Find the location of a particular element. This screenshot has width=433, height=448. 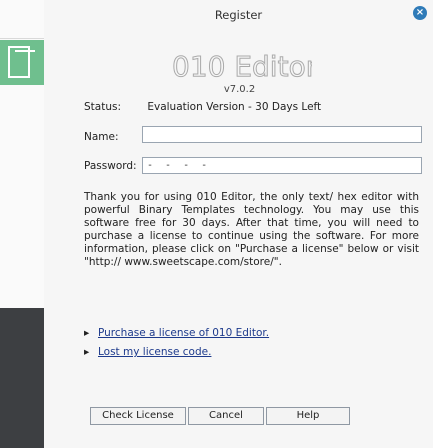

app-logo: 010 Editor is located at coordinates (242, 67).